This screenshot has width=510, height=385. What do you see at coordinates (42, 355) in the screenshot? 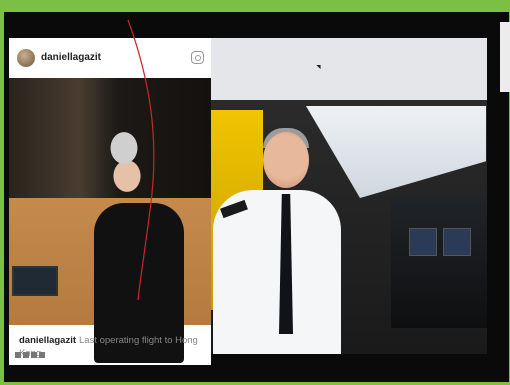
I see `arrow-icon` at bounding box center [42, 355].